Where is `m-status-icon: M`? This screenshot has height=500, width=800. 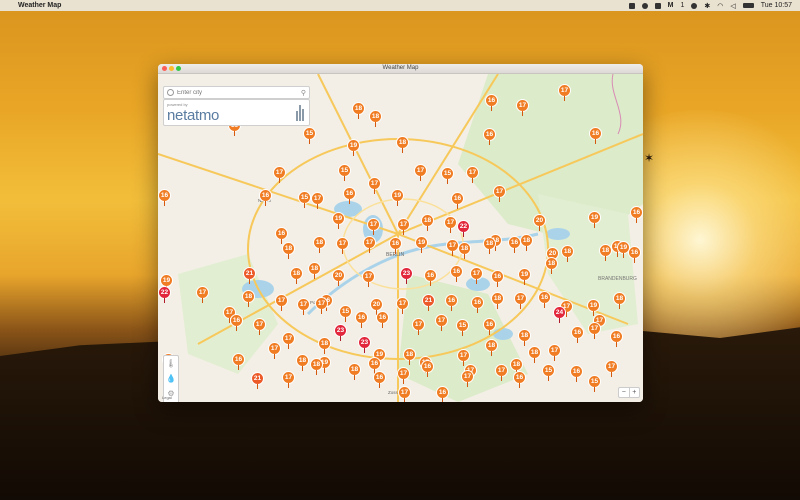 m-status-icon: M is located at coordinates (671, 5).